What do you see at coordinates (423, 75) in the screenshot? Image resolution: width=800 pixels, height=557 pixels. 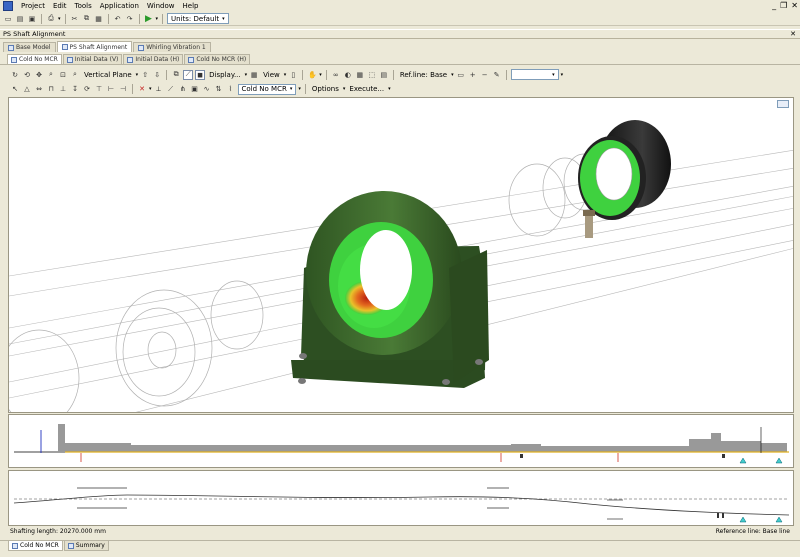 I see `refline-label: Ref.line: Base` at bounding box center [423, 75].